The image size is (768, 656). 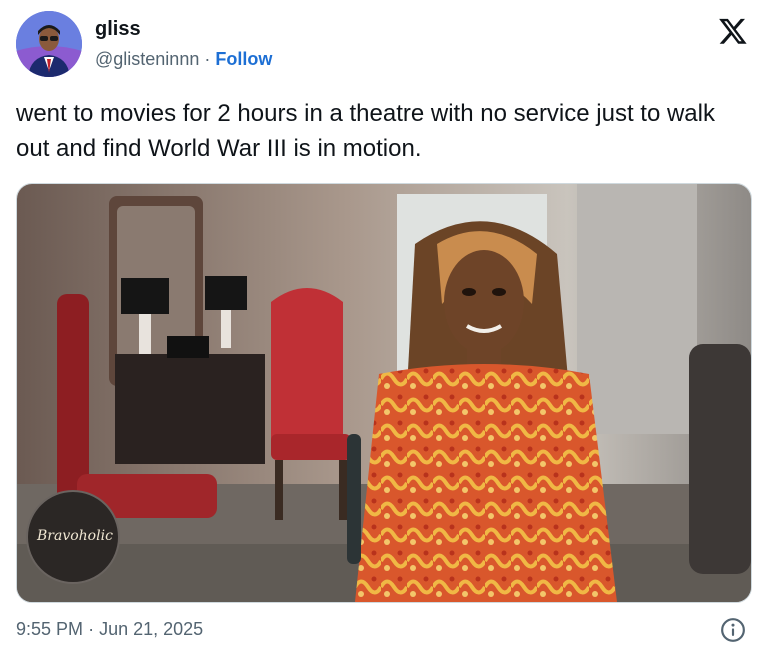 What do you see at coordinates (243, 59) in the screenshot?
I see `follow-button: Follow` at bounding box center [243, 59].